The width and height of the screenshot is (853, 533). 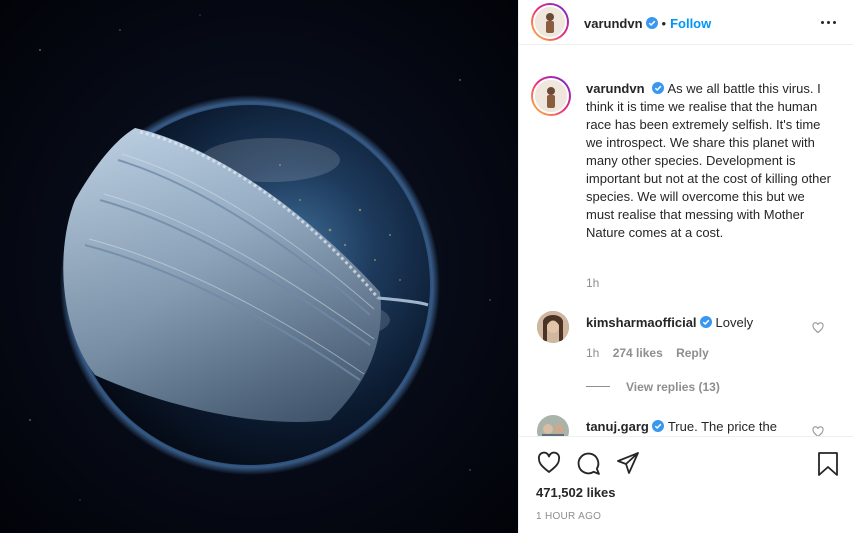 What do you see at coordinates (569, 516) in the screenshot?
I see `post-timestamp: 1 HOUR AGO` at bounding box center [569, 516].